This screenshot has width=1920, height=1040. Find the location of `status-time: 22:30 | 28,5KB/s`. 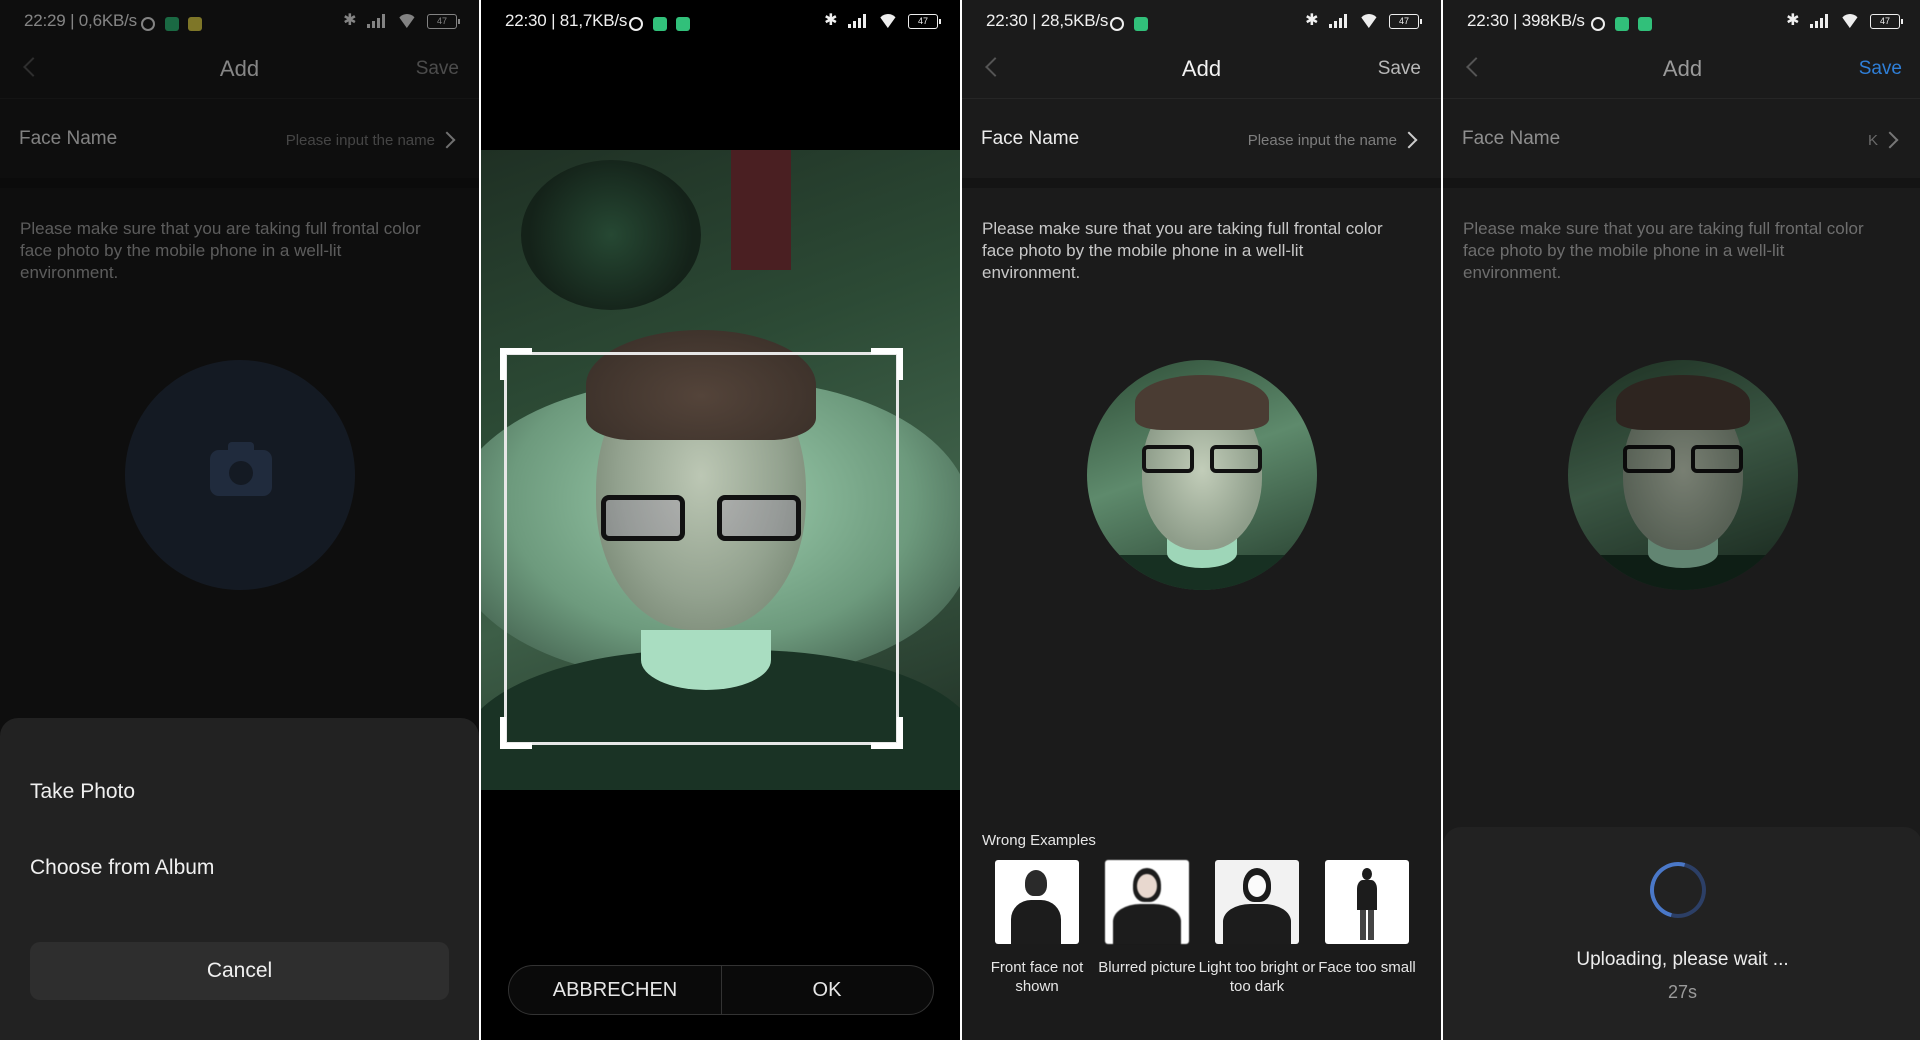

status-time: 22:30 | 28,5KB/s is located at coordinates (1047, 20).